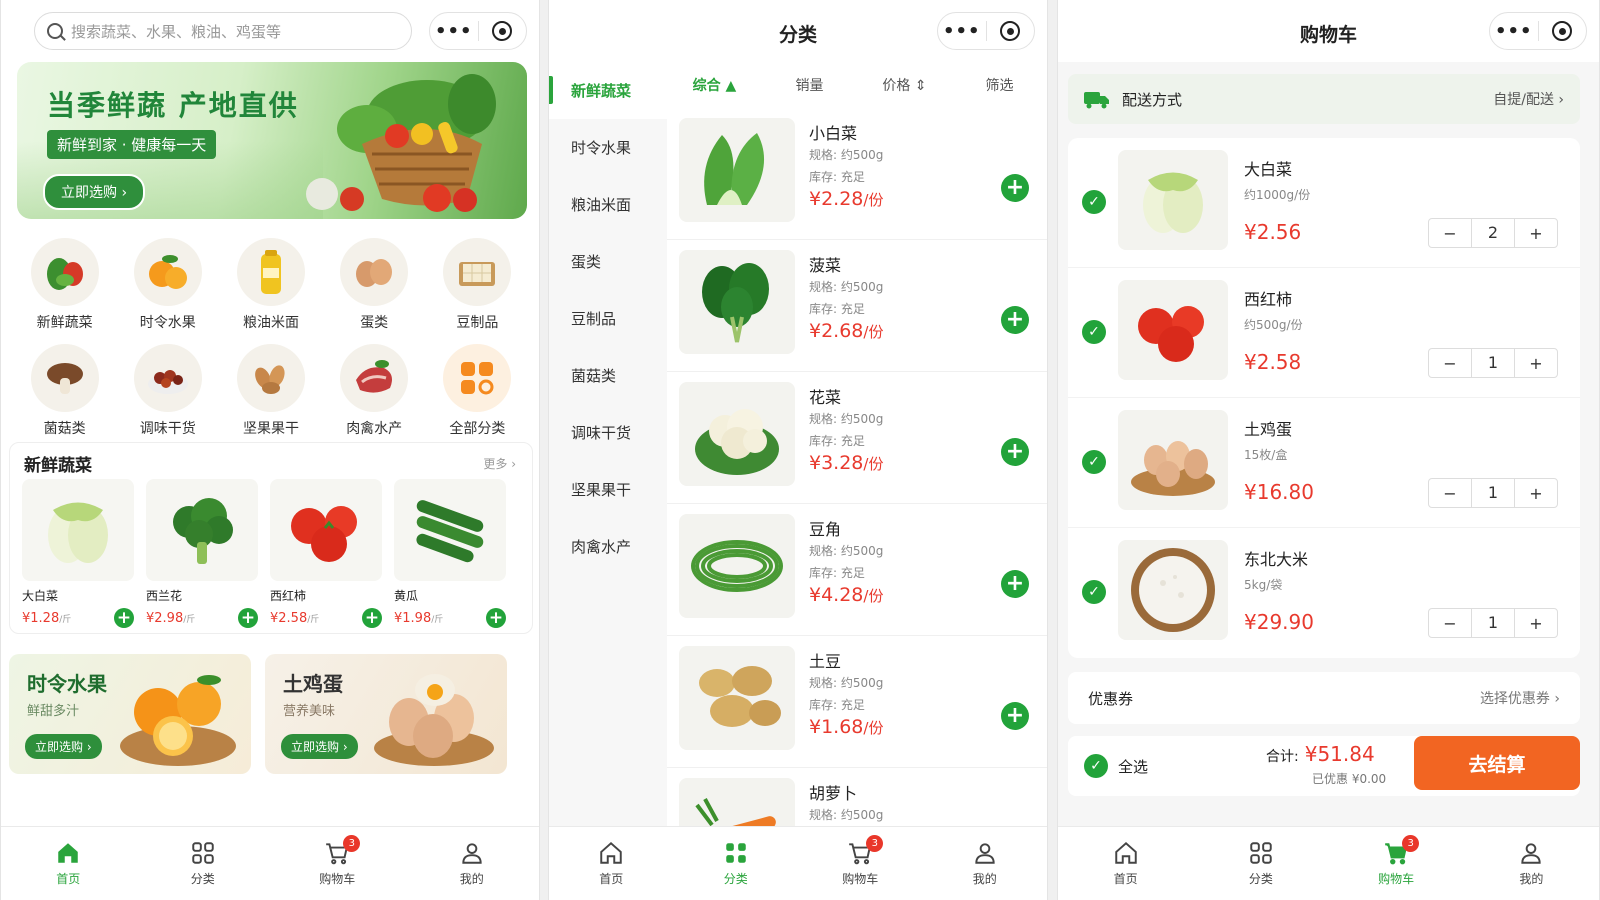 This screenshot has height=900, width=1600. I want to click on list-item: 菠菜 规格: 约500g 库存: 充足 ¥2.68/份 +, so click(857, 306).